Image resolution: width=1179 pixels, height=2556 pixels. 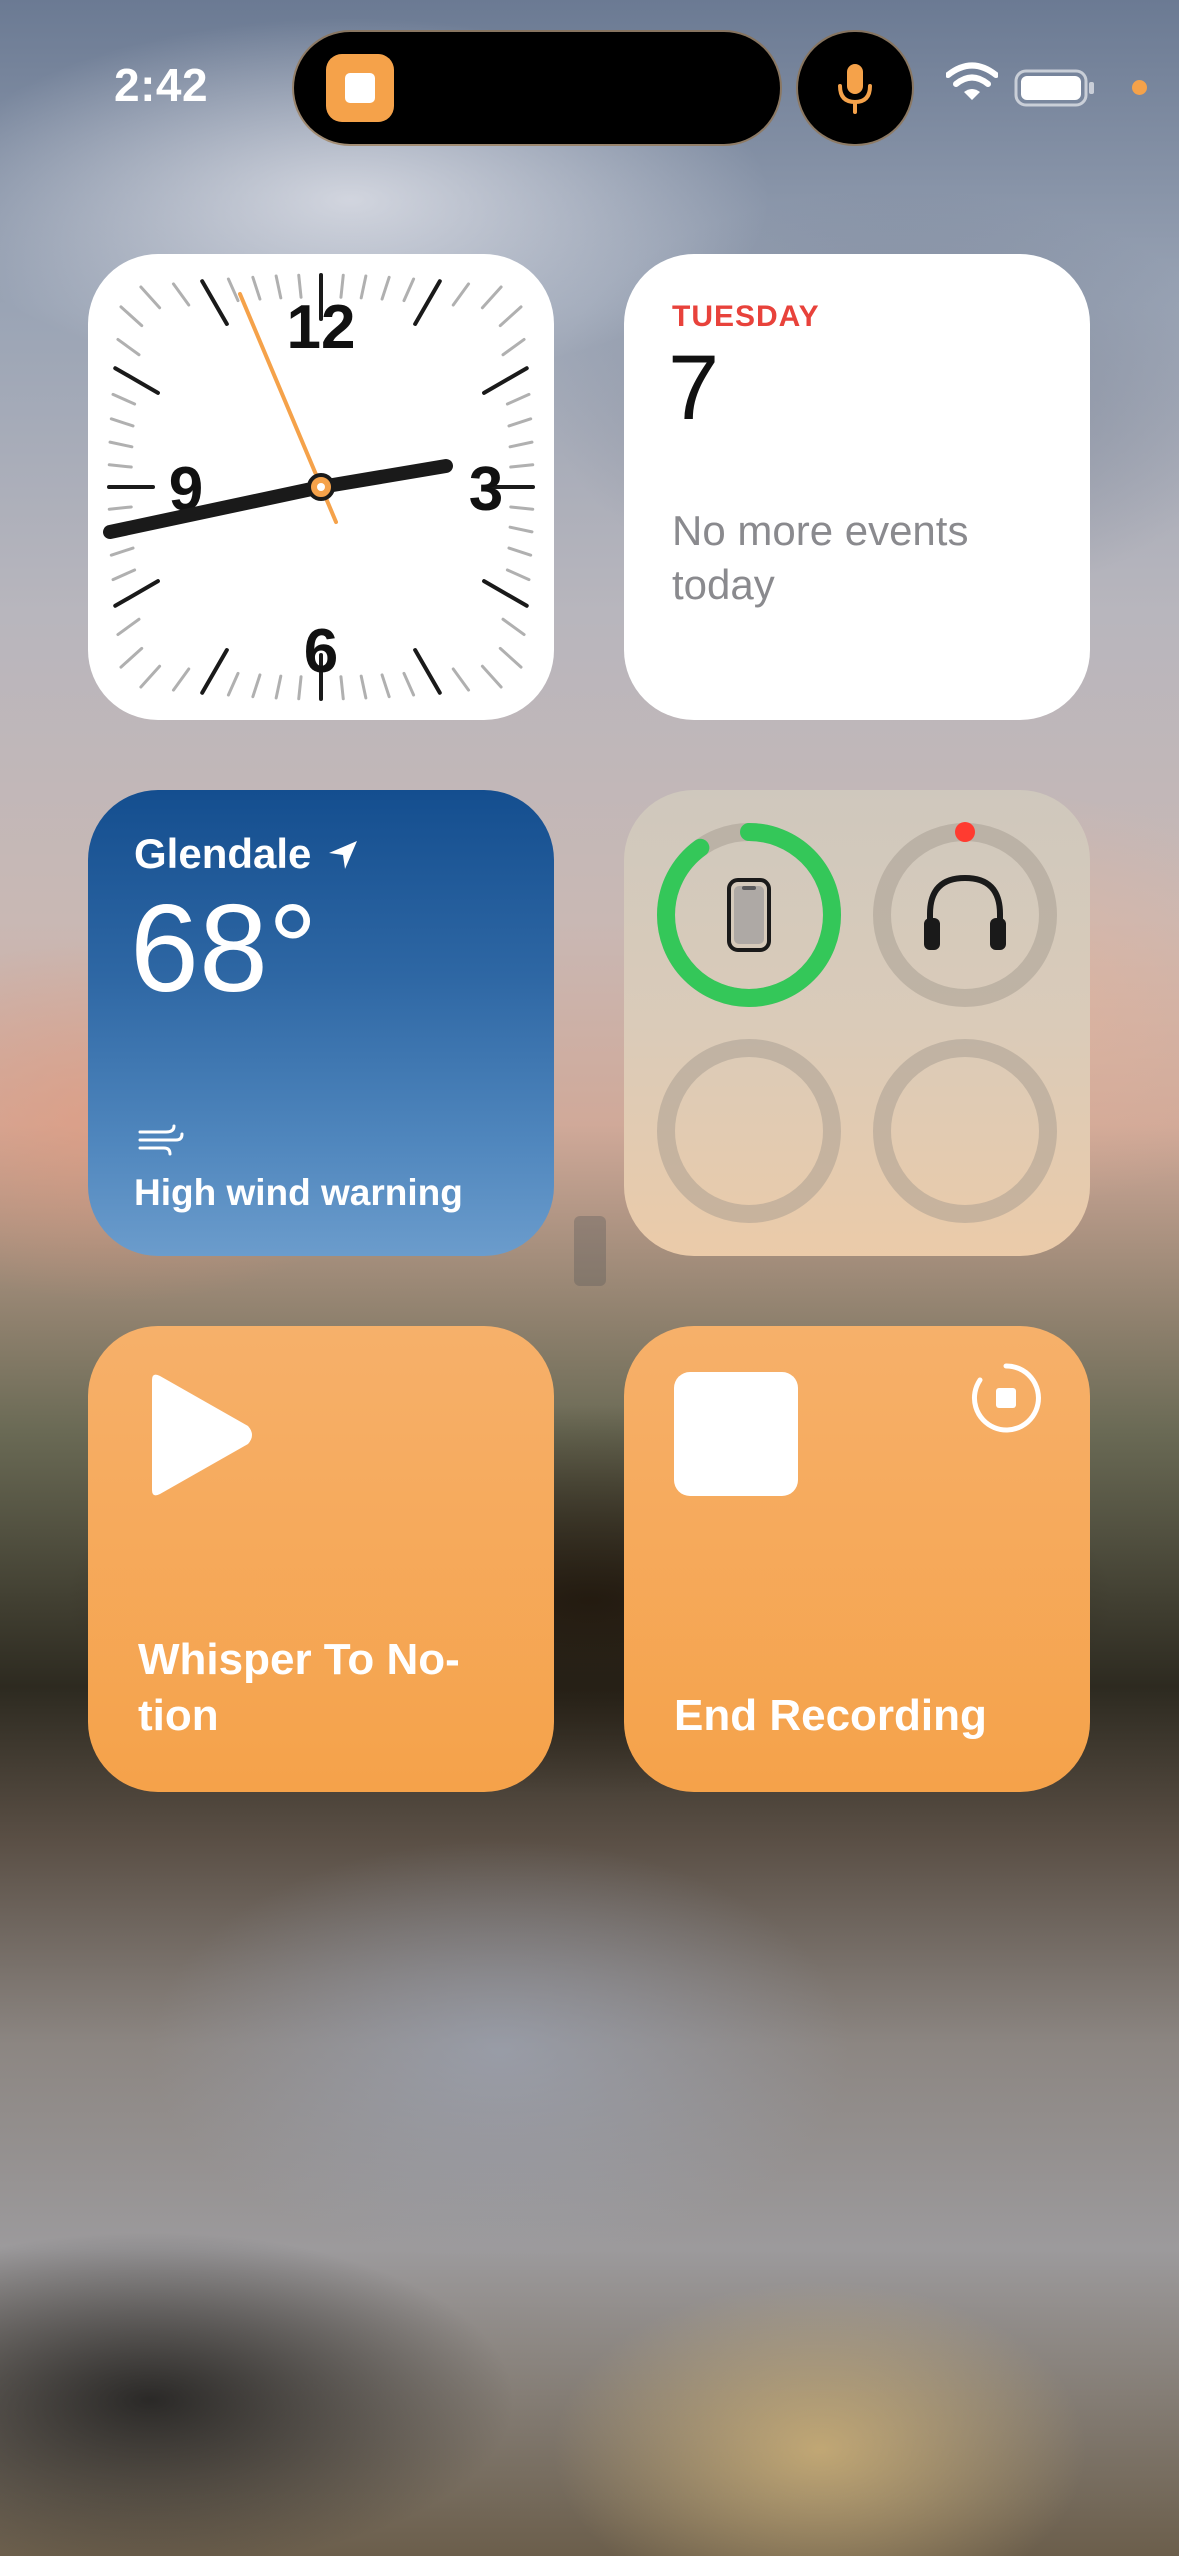 I want to click on dynamic-island, so click(x=537, y=88).